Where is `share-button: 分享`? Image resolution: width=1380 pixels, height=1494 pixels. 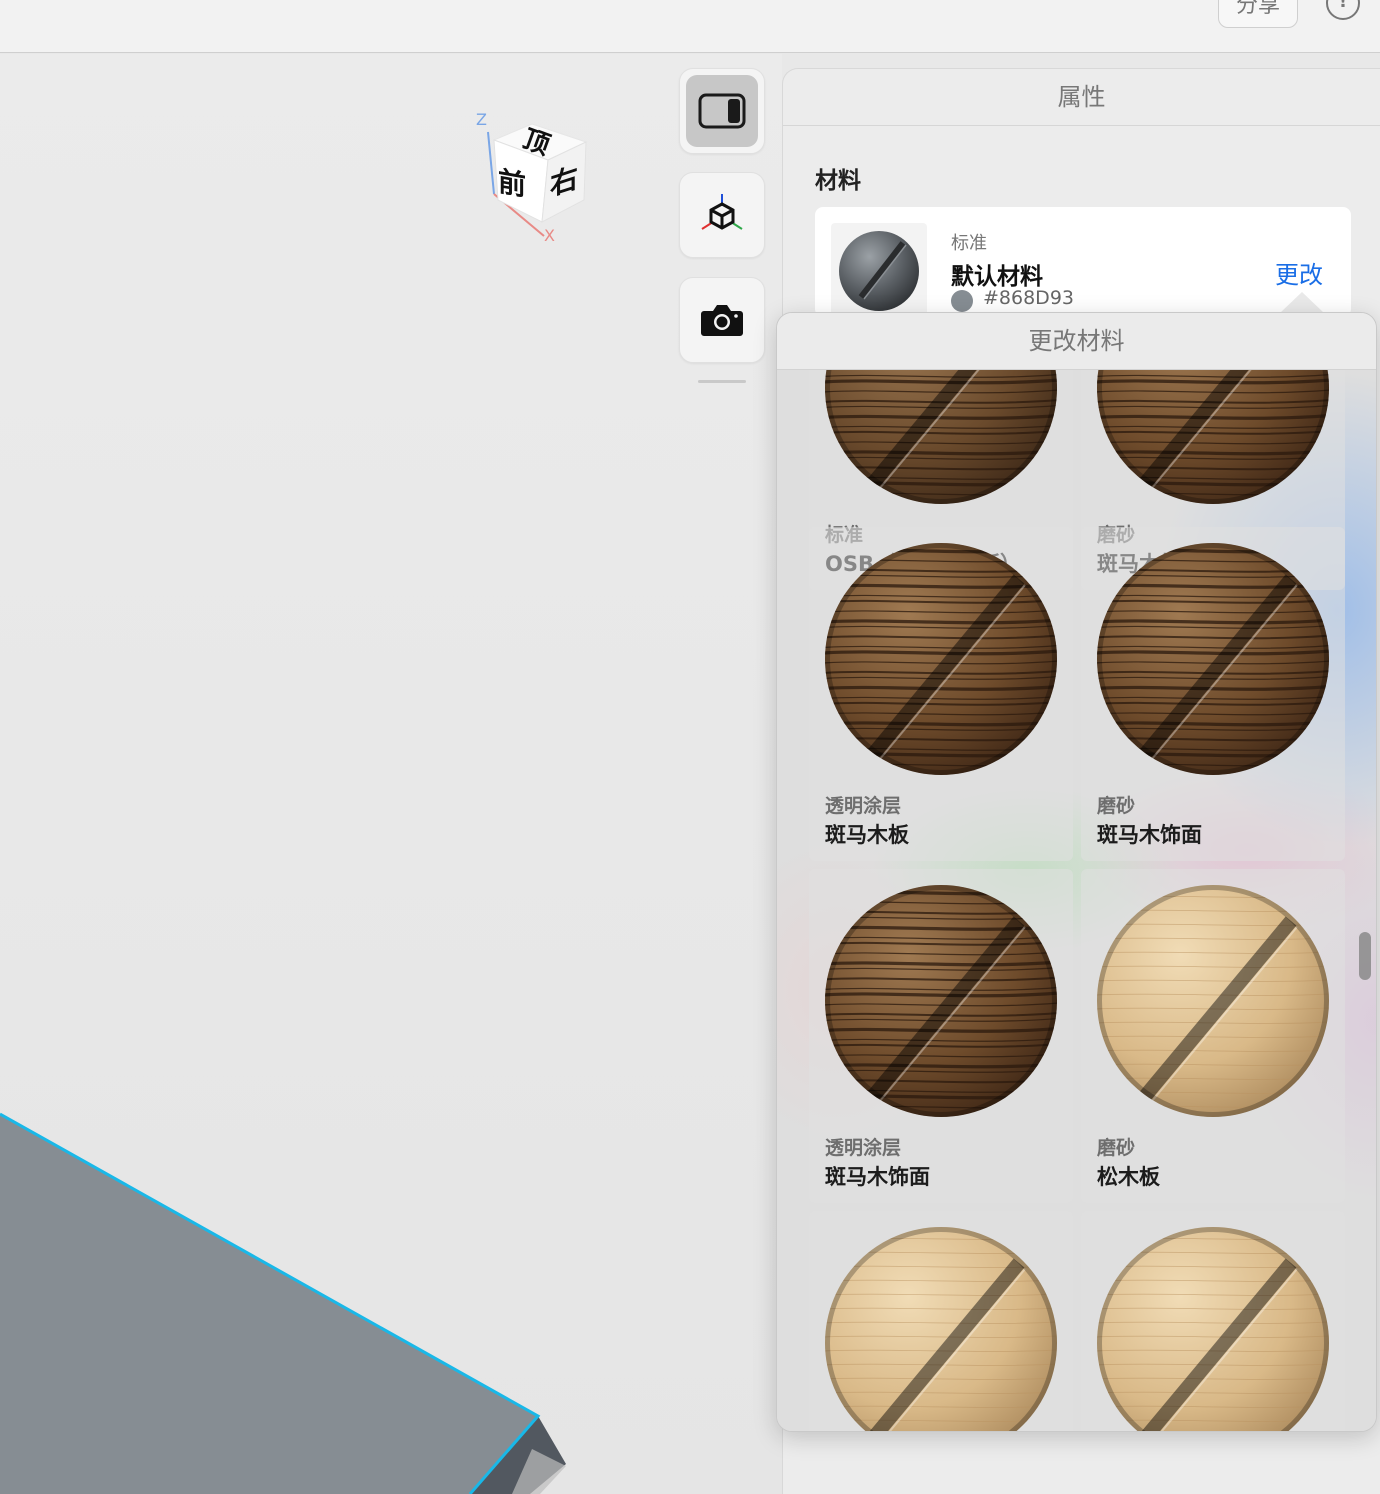 share-button: 分享 is located at coordinates (1258, 14).